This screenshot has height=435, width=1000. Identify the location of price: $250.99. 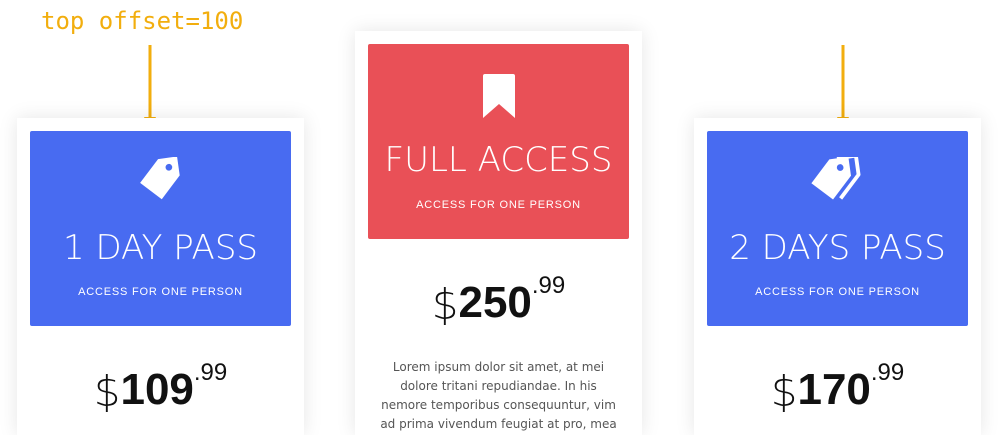
(498, 300).